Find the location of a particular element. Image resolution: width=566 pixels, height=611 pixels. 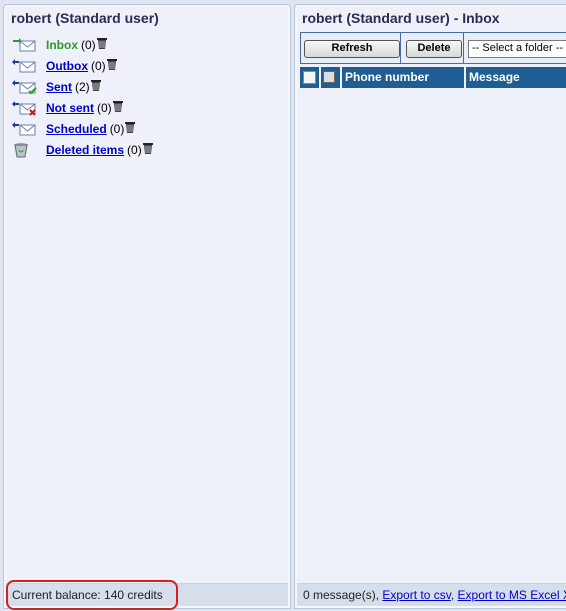

mail-scheduled-icon is located at coordinates (25, 129).